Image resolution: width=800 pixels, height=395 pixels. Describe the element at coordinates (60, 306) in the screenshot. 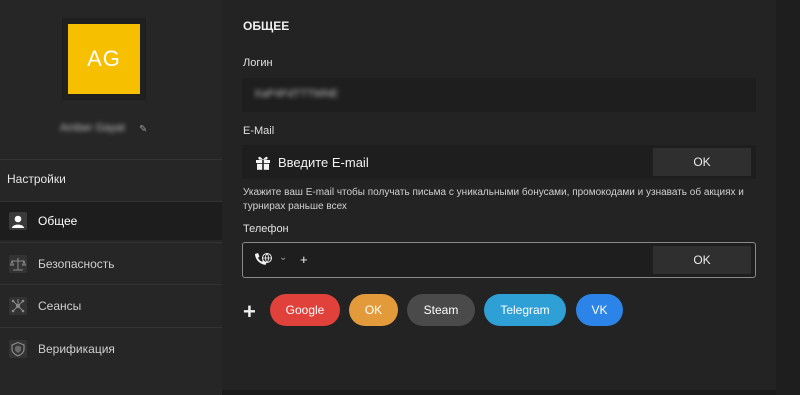

I see `sidebar-item-label: Сеансы` at that location.